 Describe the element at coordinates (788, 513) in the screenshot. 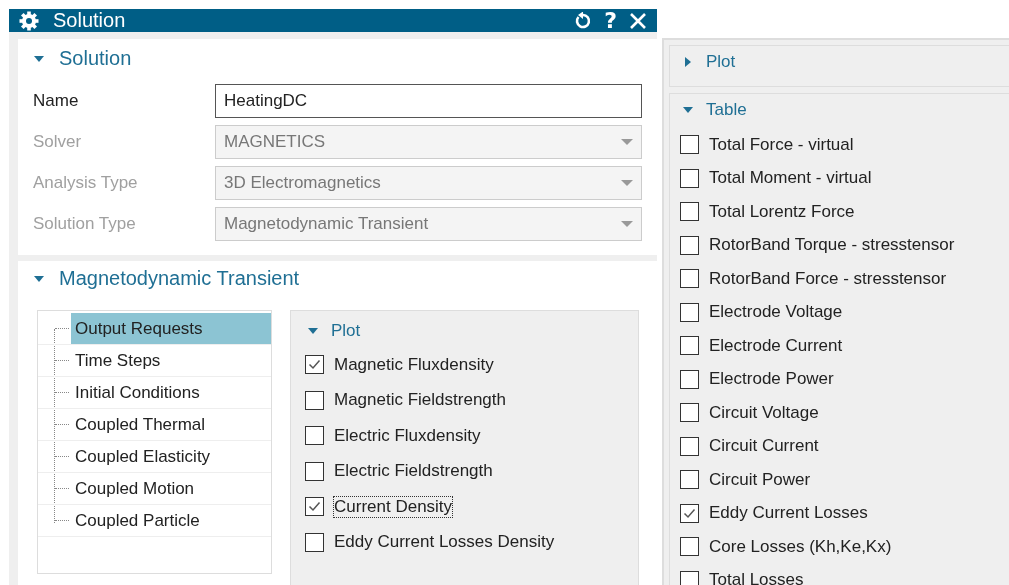

I see `checkbox-label: Eddy Current Losses` at that location.